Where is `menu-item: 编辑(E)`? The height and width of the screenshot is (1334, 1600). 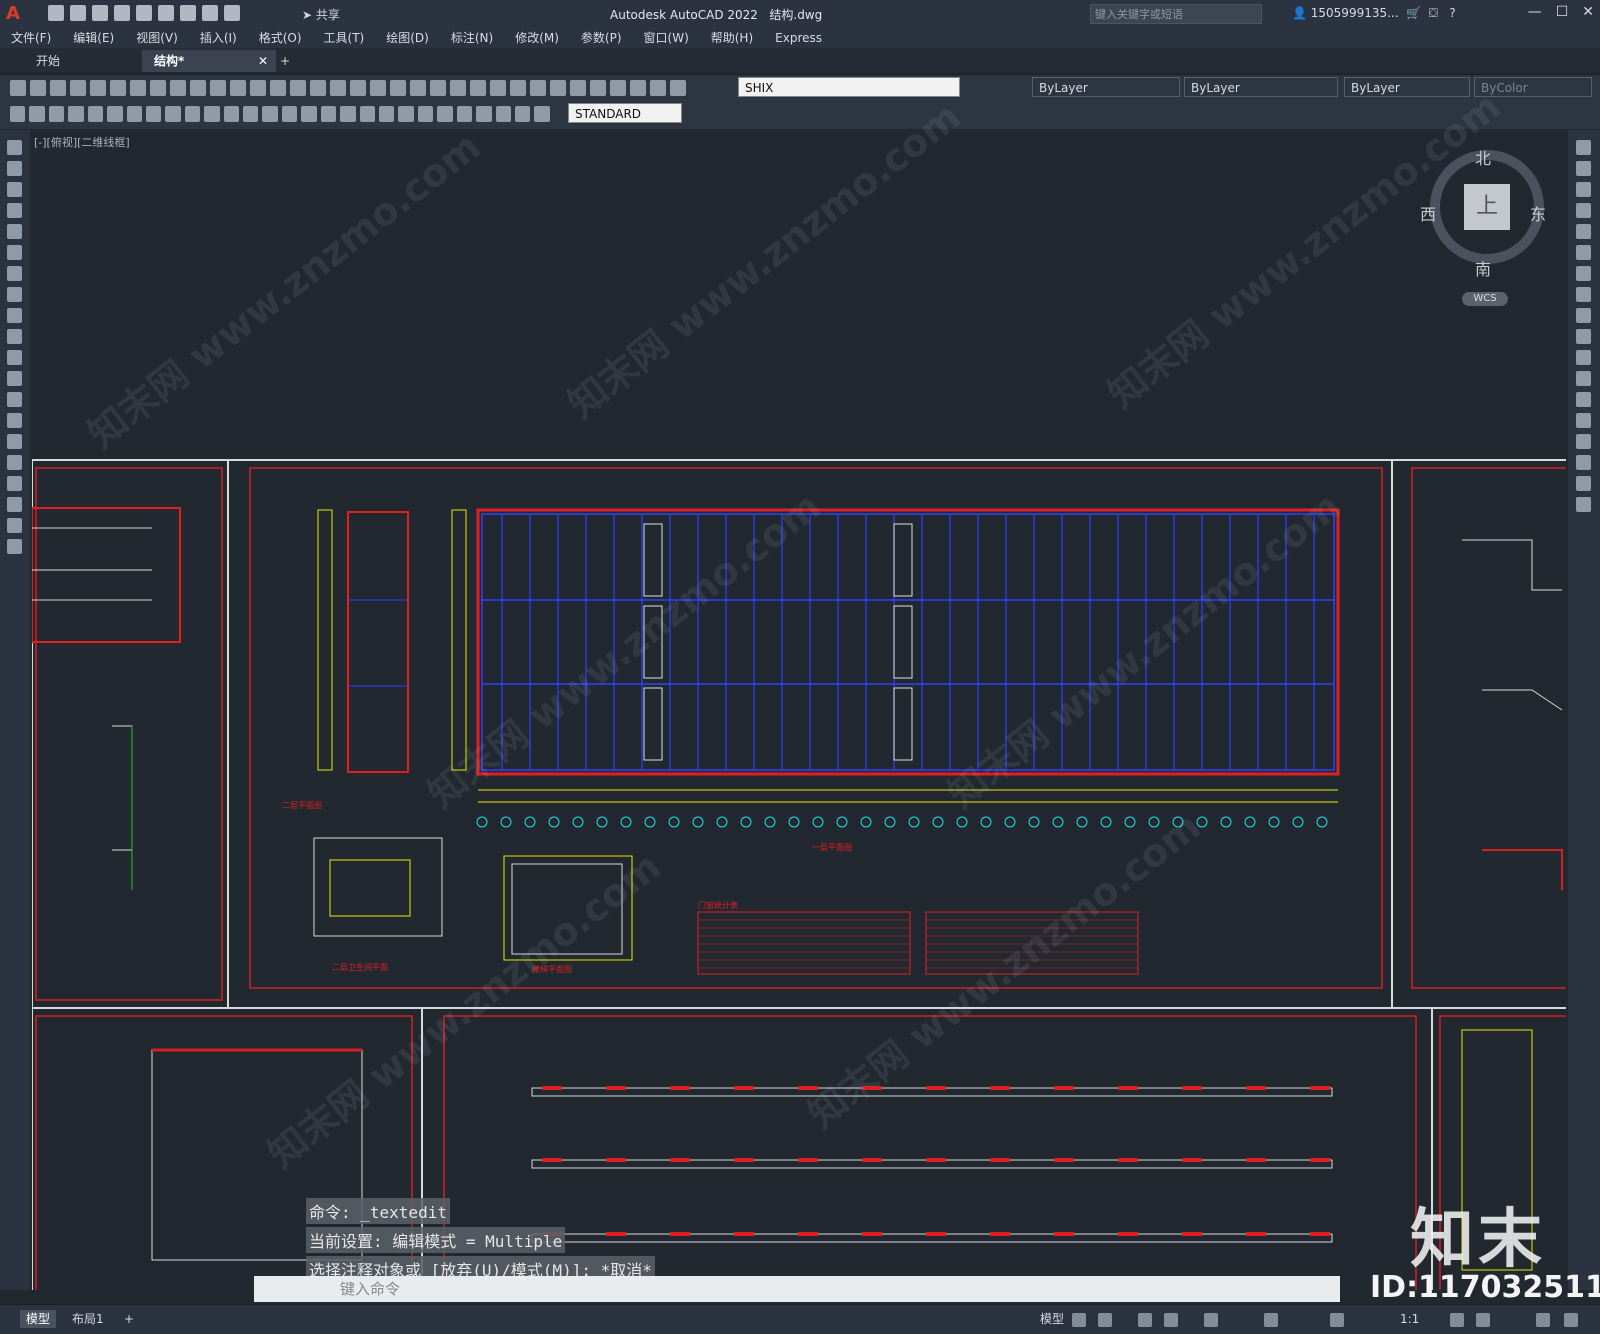 menu-item: 编辑(E) is located at coordinates (93, 38).